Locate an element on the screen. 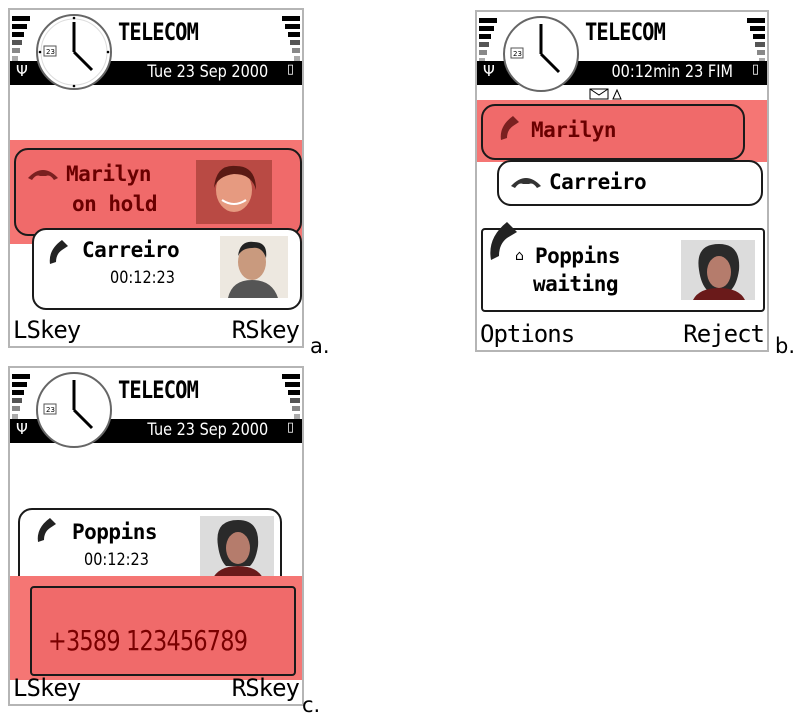  held-call-bubble: Marilyn on hold is located at coordinates (158, 192).